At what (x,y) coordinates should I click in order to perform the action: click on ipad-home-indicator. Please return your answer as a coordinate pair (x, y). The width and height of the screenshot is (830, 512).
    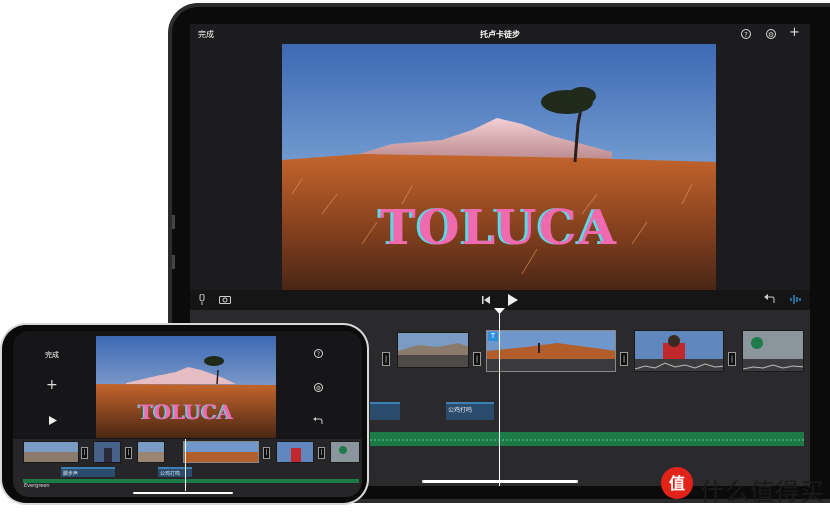
    Looking at the image, I should click on (500, 481).